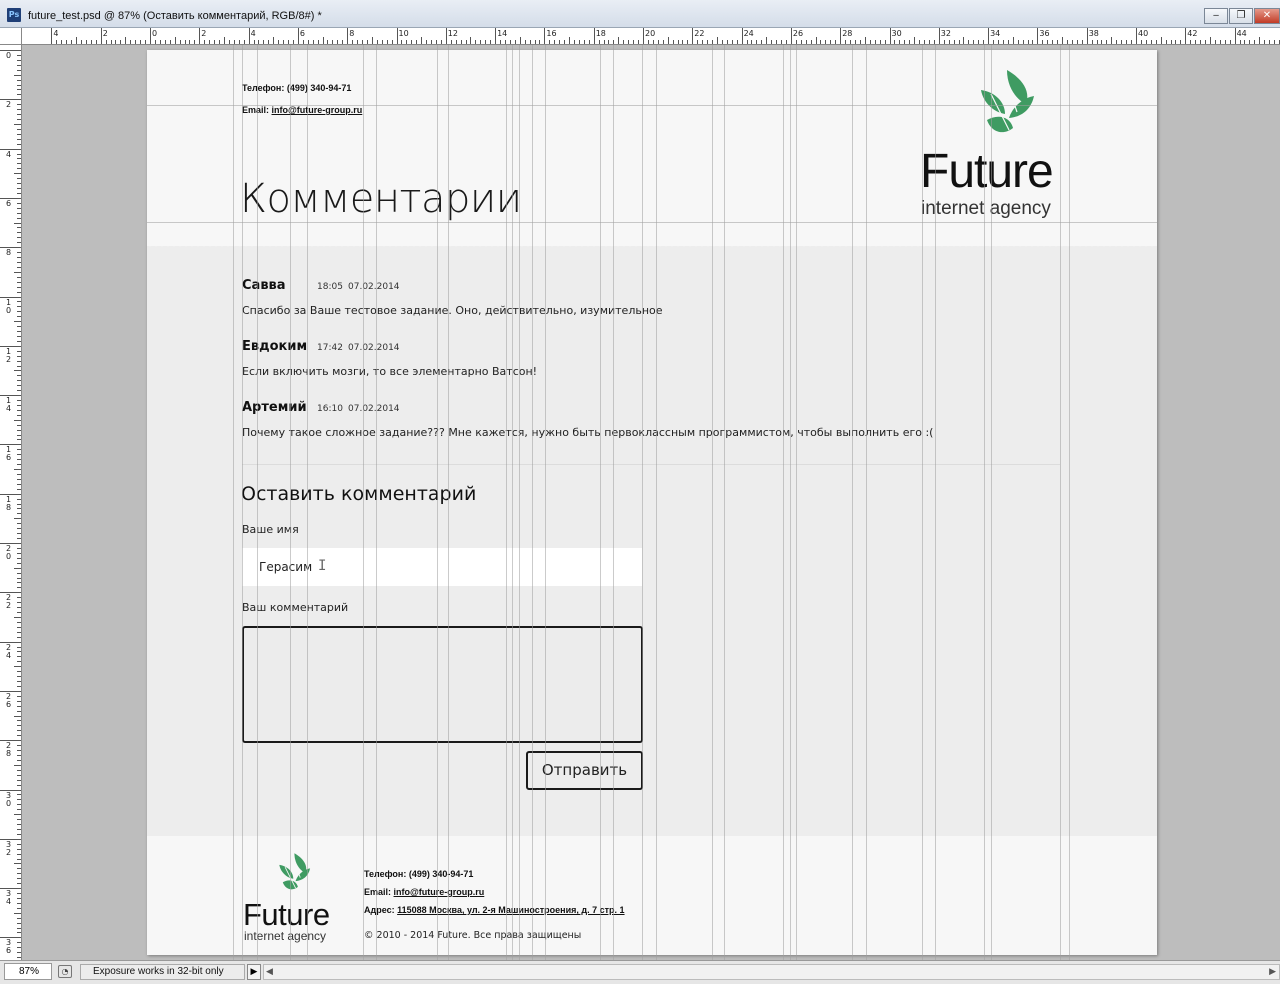 Image resolution: width=1280 pixels, height=984 pixels. What do you see at coordinates (847, 33) in the screenshot?
I see `ruler-label: 28` at bounding box center [847, 33].